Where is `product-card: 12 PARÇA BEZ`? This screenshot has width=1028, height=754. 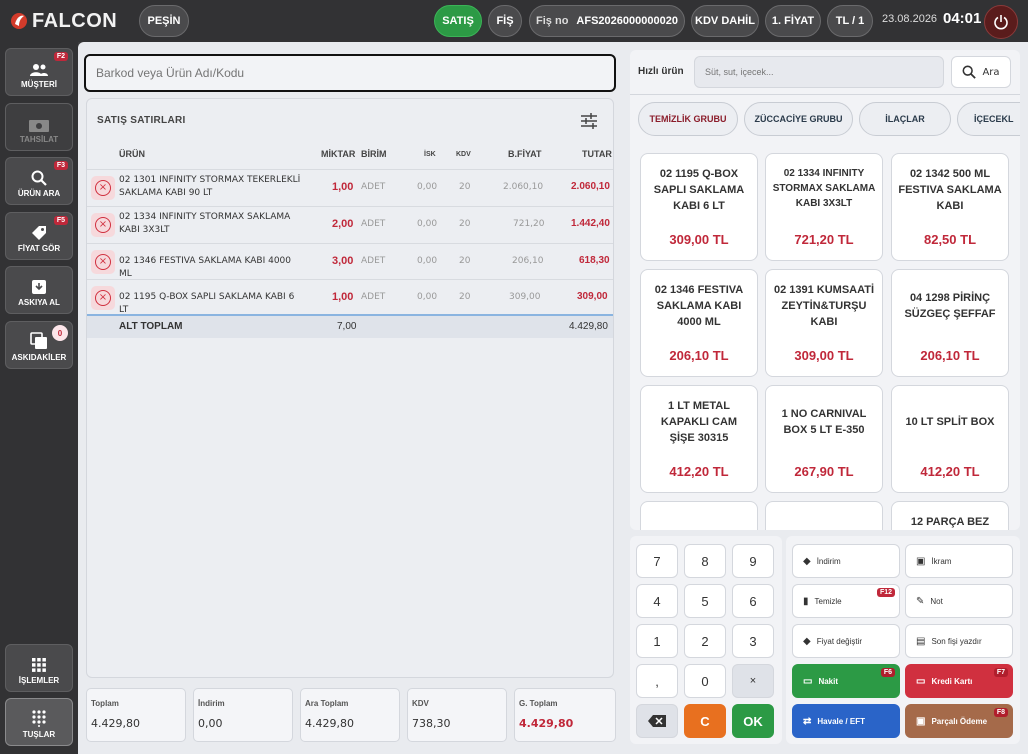 product-card: 12 PARÇA BEZ is located at coordinates (950, 515).